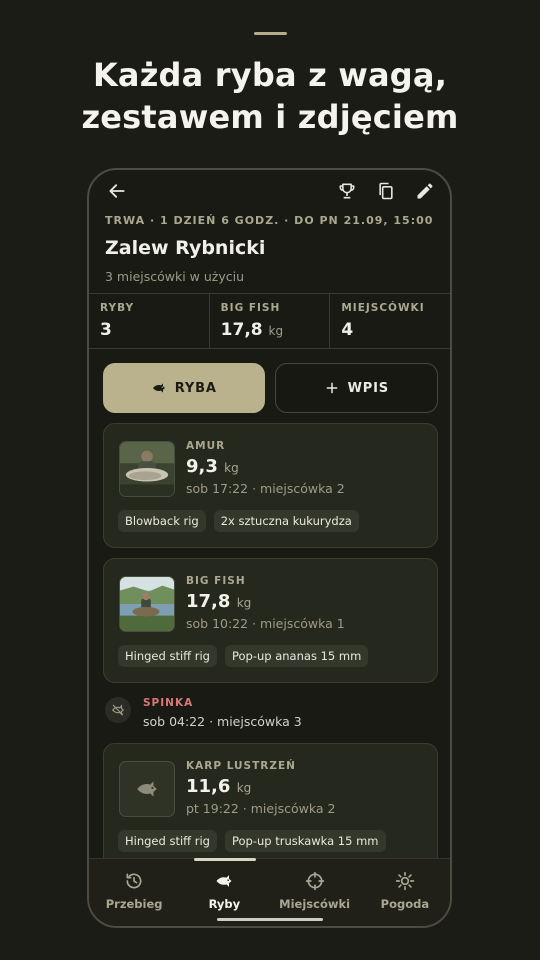 The image size is (540, 960). I want to click on catch-info: AMUR 9,3 kg sob 17:22 · miejscówka 2, so click(265, 468).